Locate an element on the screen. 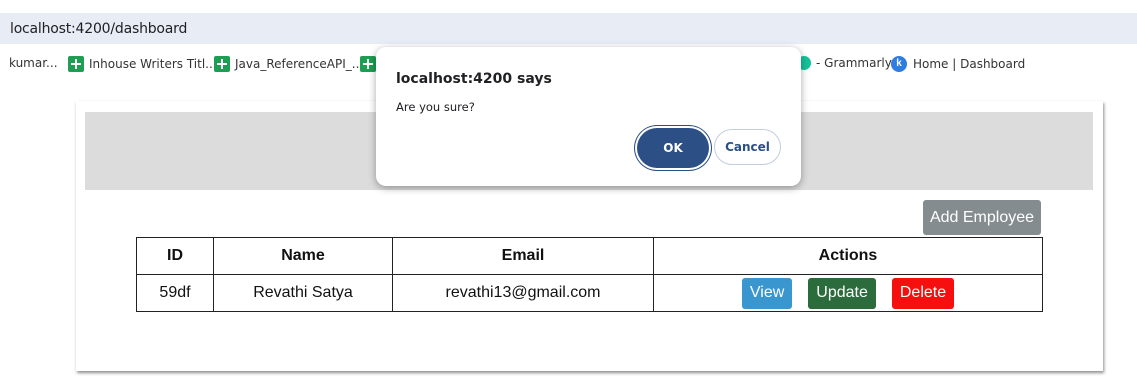  cancel-button: Cancel is located at coordinates (747, 147).